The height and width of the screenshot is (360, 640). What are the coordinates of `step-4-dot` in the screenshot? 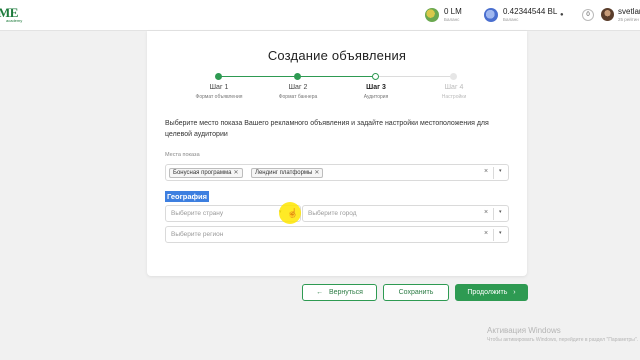 It's located at (453, 76).